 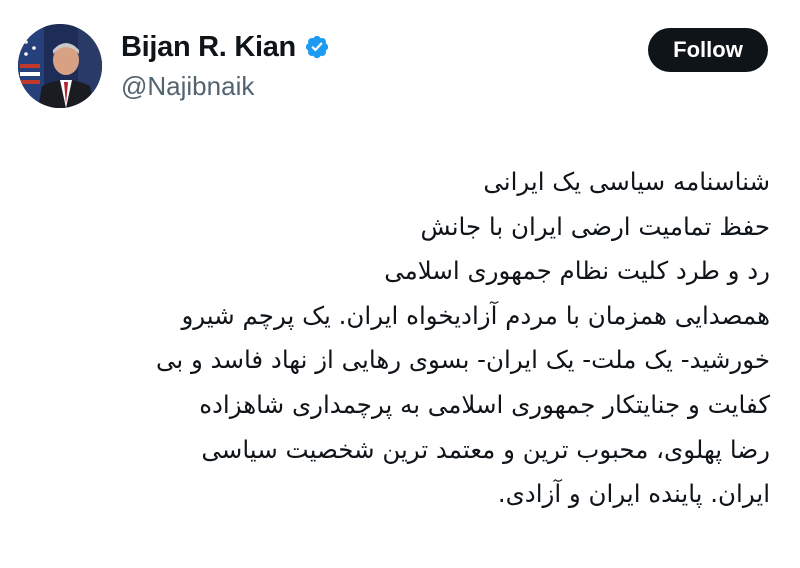 What do you see at coordinates (626, 181) in the screenshot?
I see `tweet-line: شناسنامه سیاسی یک ایرانی` at bounding box center [626, 181].